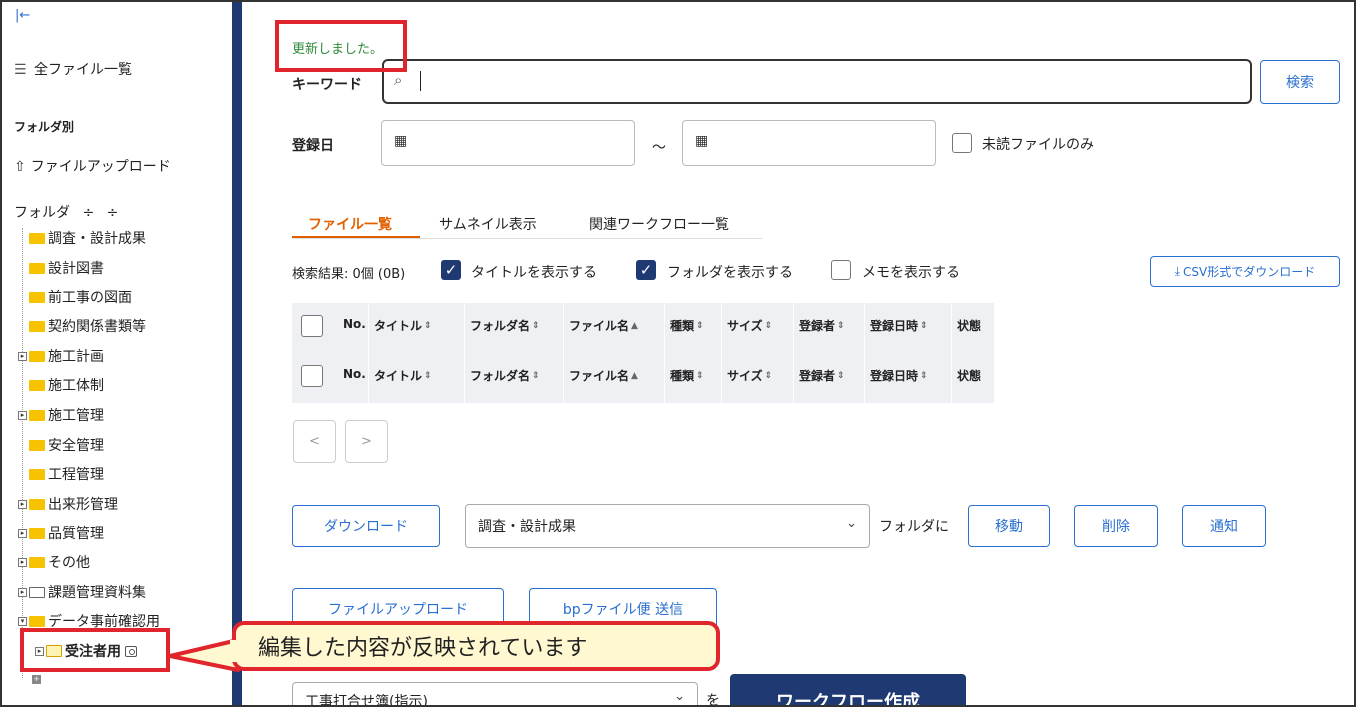 This screenshot has height=707, width=1356. I want to click on tab-related-workflow: 関連ワークフロー一覧, so click(659, 224).